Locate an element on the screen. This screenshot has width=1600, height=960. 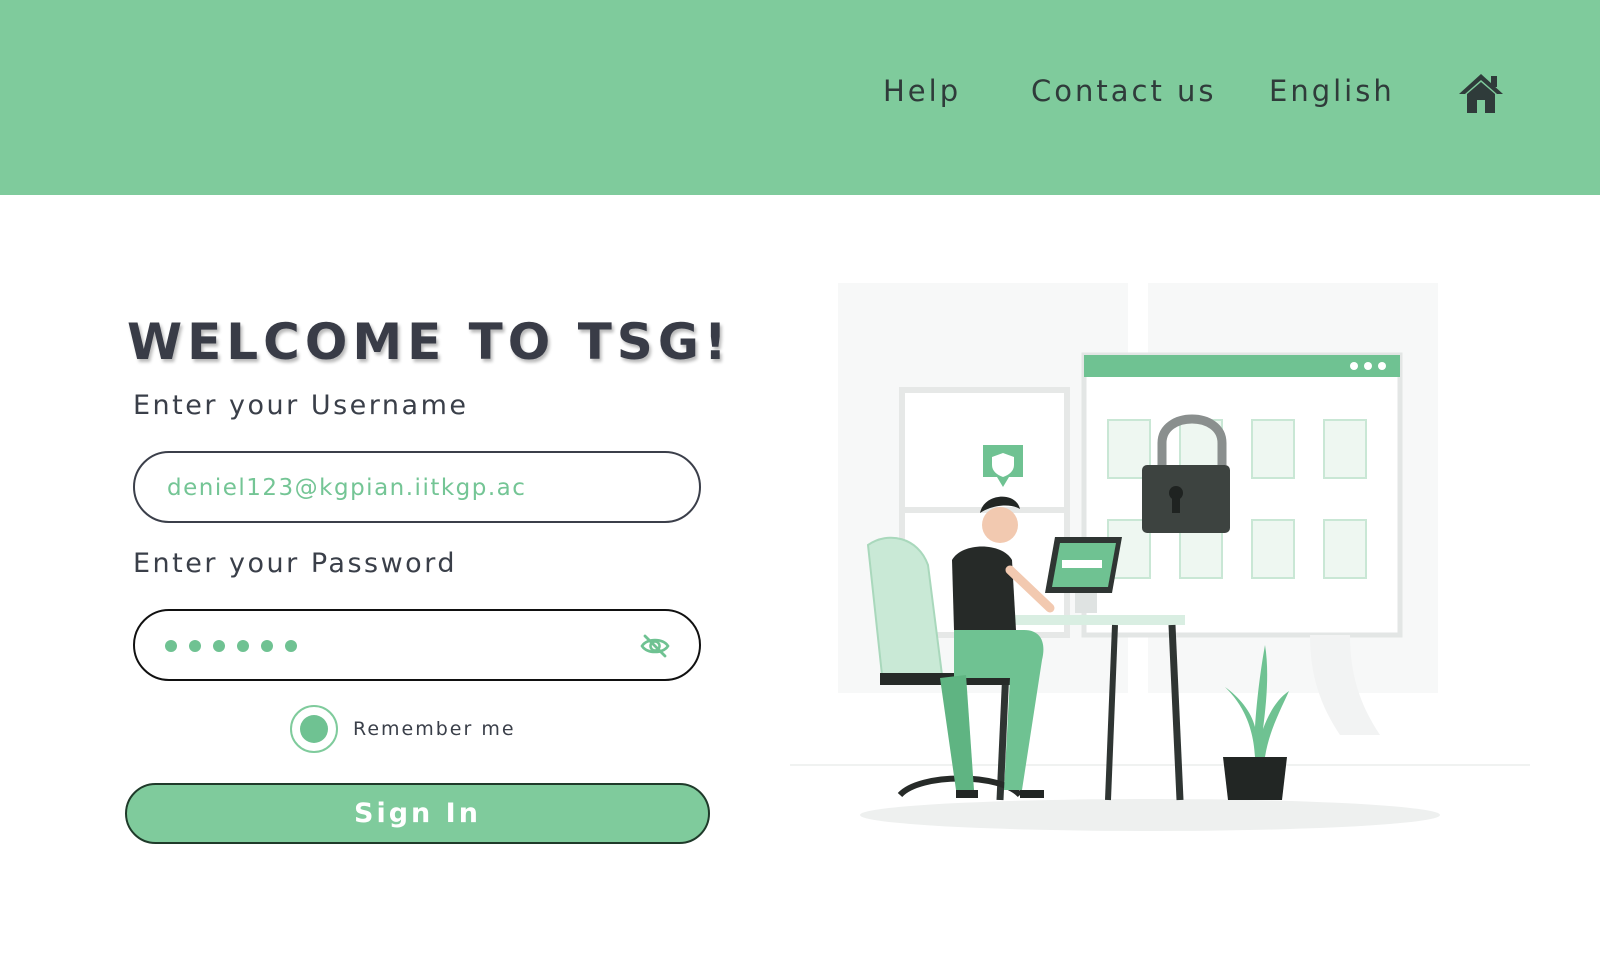
password-mask is located at coordinates (231, 646).